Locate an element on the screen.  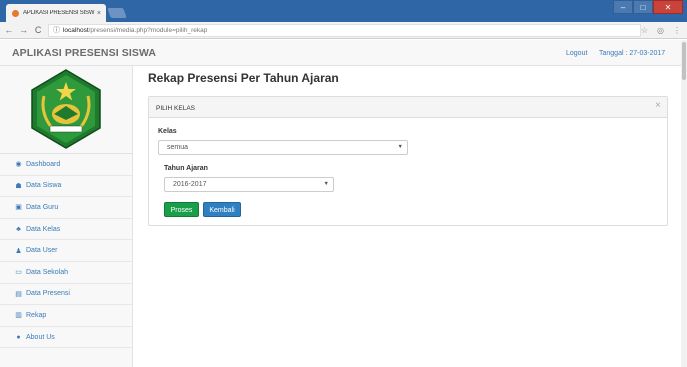
app-brand: APLIKASI PRESENSI SISWA is located at coordinates (84, 53).